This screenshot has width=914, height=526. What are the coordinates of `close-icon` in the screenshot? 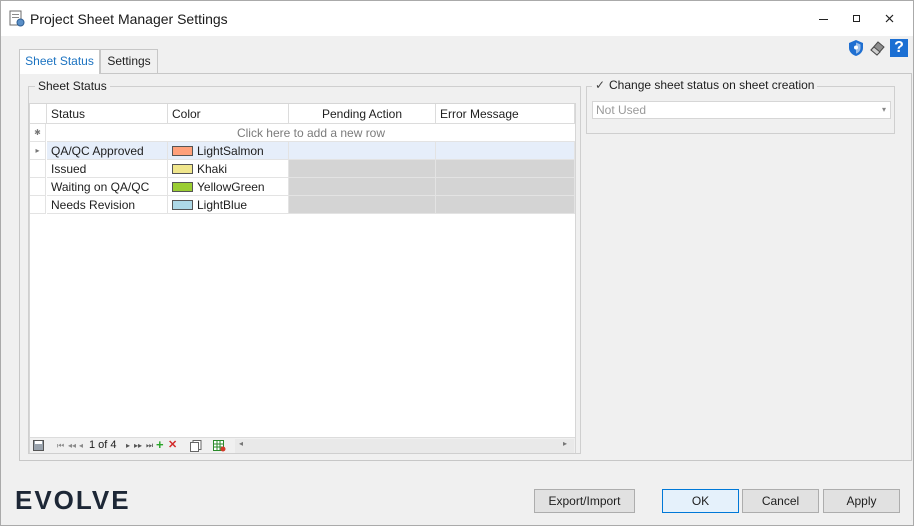 It's located at (889, 18).